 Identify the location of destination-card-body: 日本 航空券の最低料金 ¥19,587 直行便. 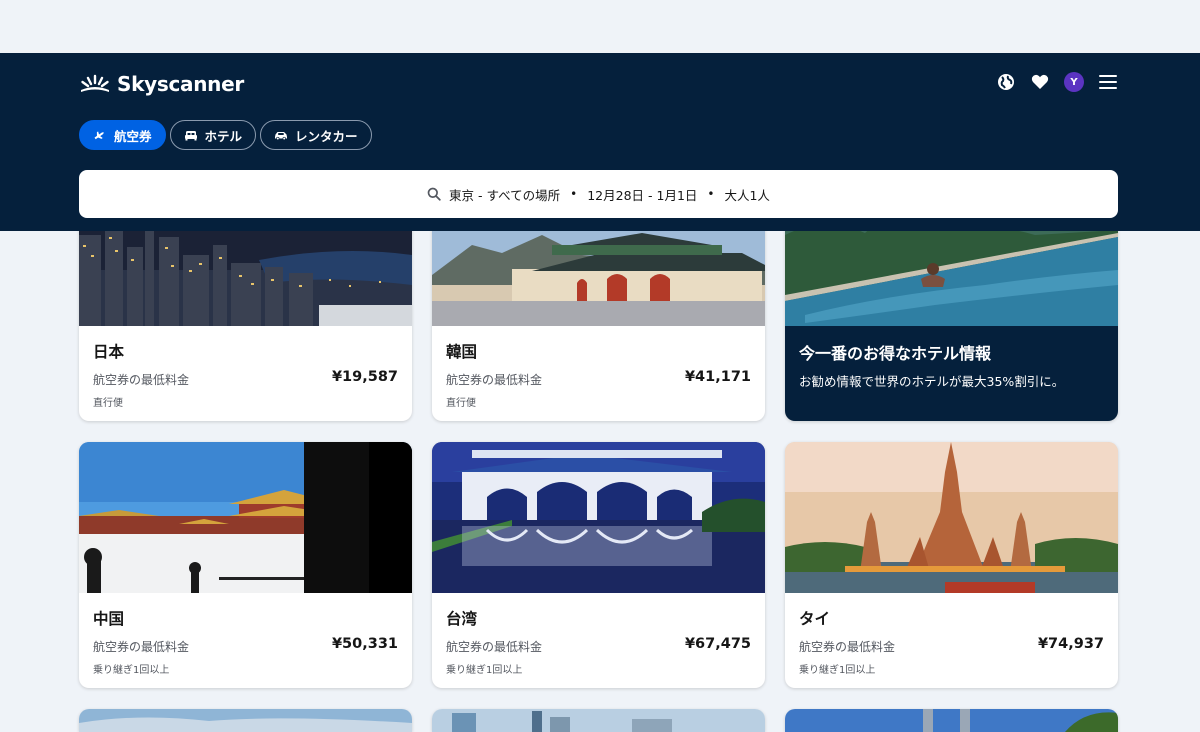
(245, 373).